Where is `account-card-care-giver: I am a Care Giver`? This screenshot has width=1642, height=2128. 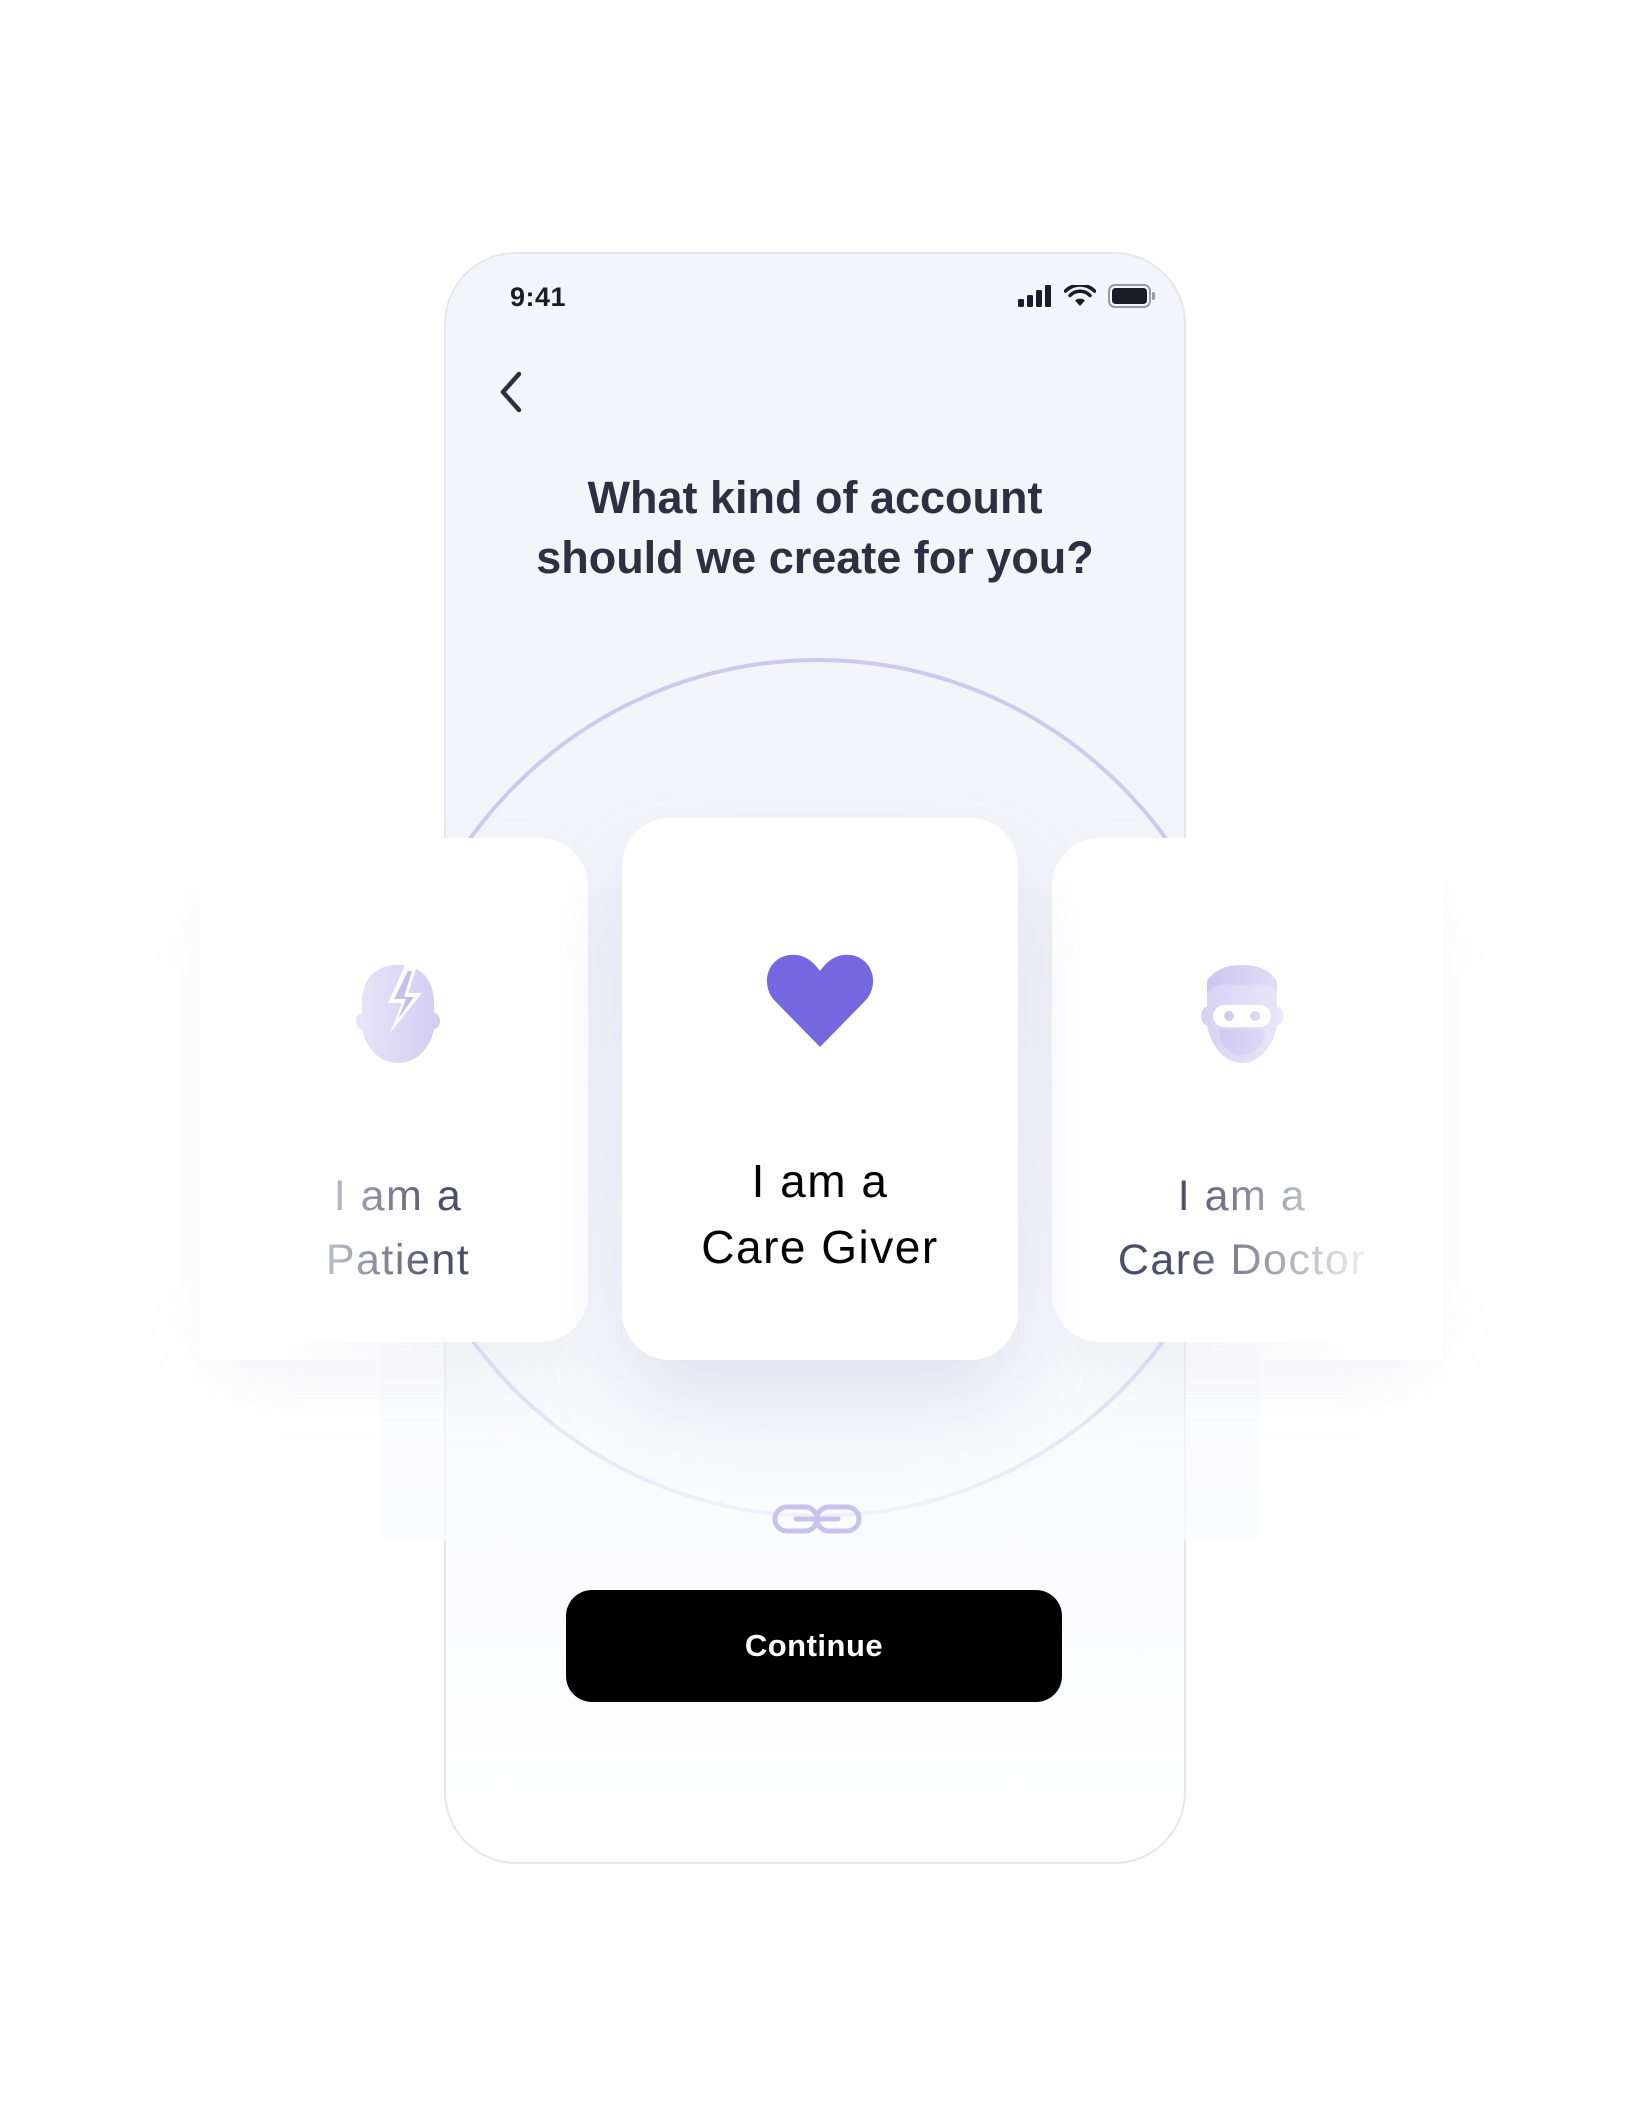
account-card-care-giver: I am a Care Giver is located at coordinates (820, 1089).